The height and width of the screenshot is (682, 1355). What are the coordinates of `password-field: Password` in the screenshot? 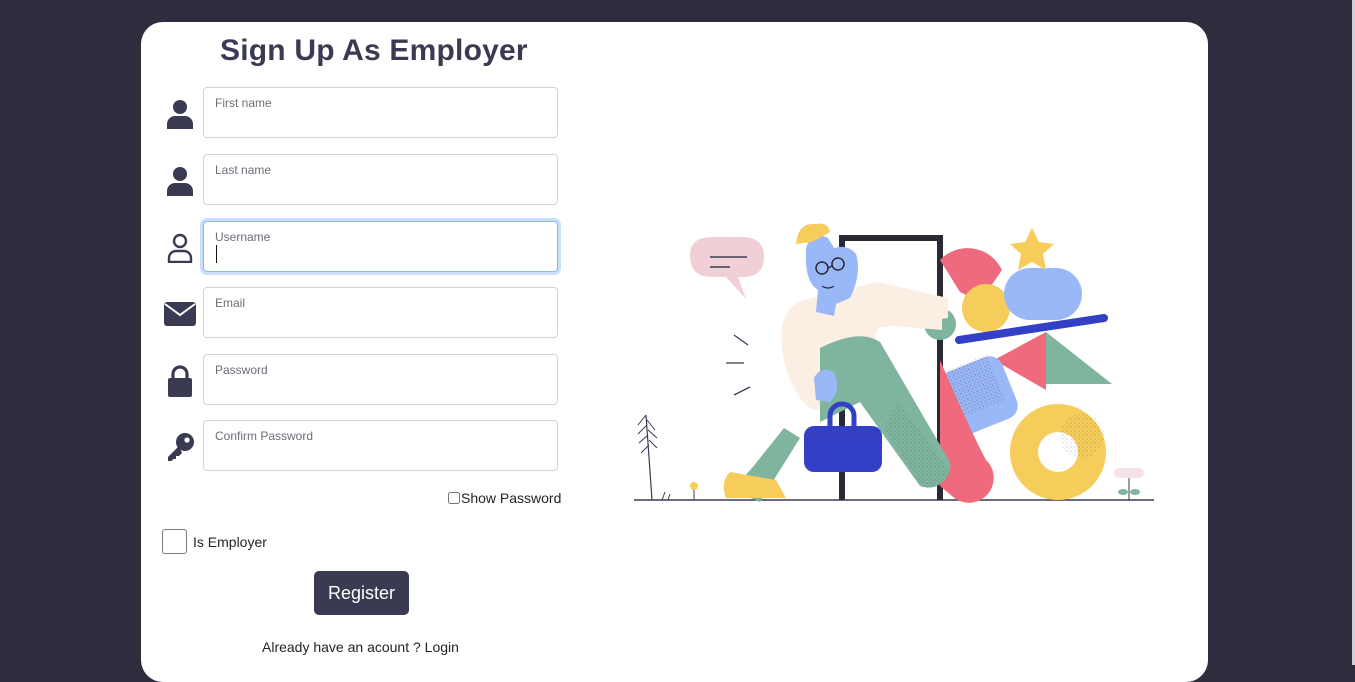 It's located at (380, 379).